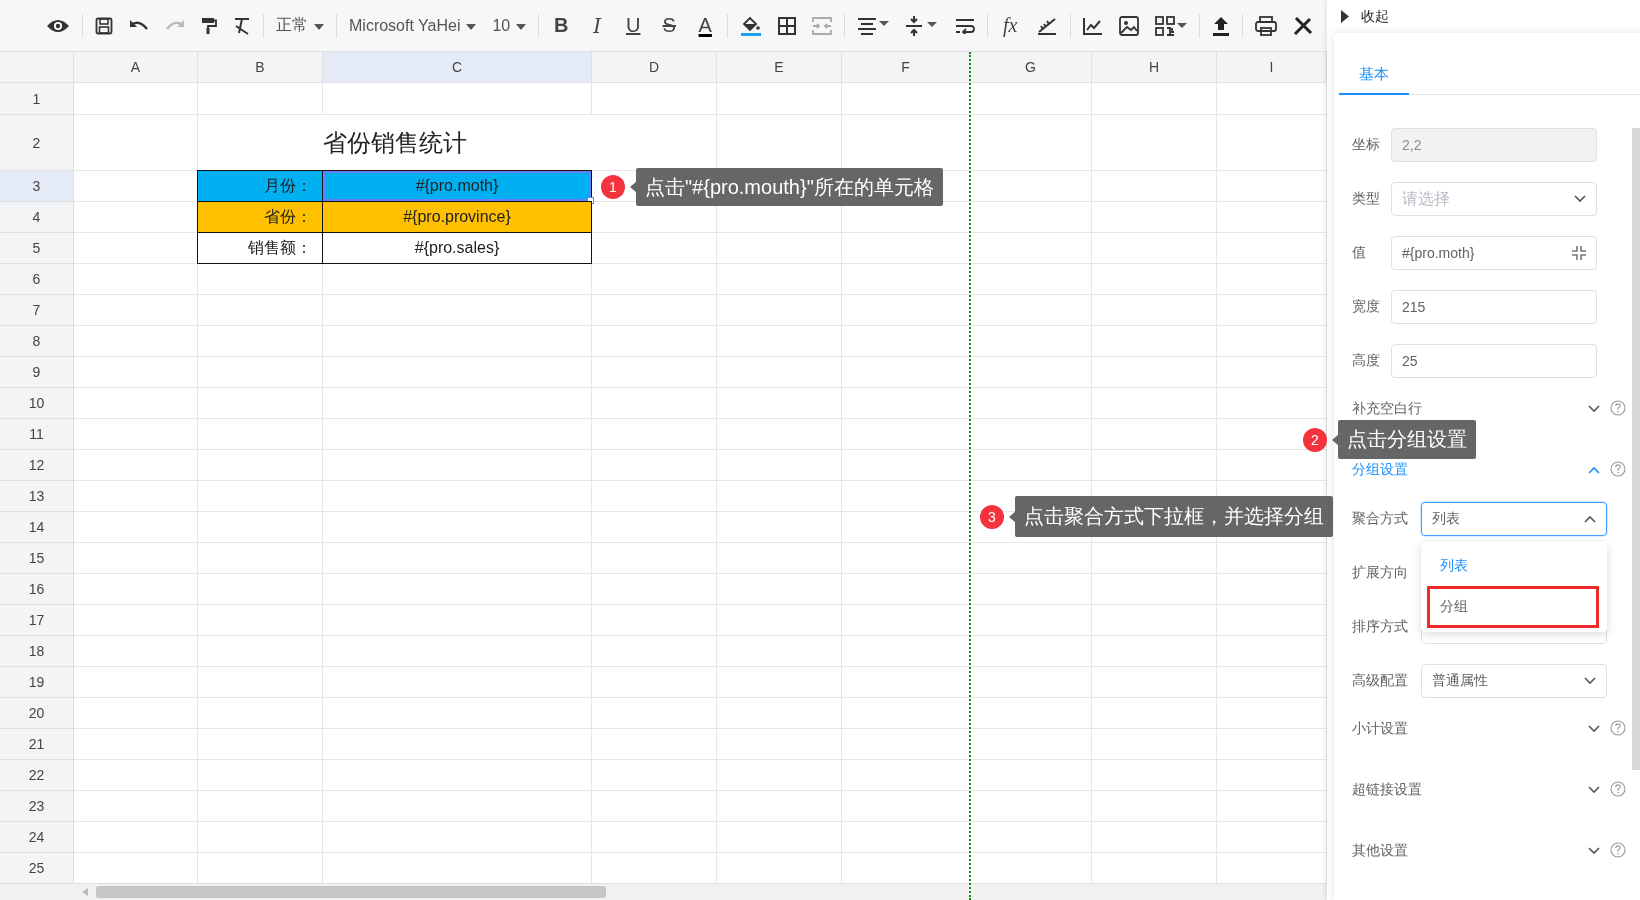 Image resolution: width=1640 pixels, height=900 pixels. What do you see at coordinates (37, 310) in the screenshot?
I see `row-header: 7` at bounding box center [37, 310].